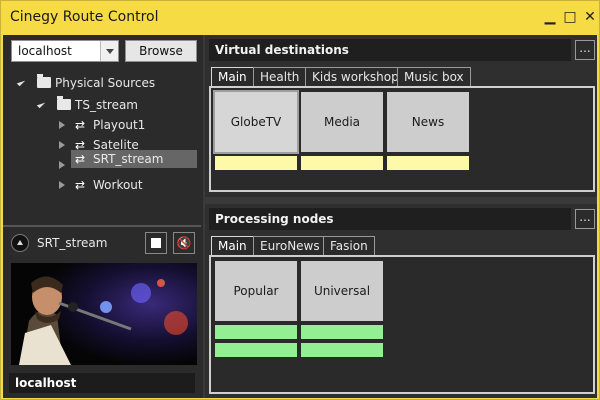  I want to click on tab-euronews: EuroNews, so click(290, 246).